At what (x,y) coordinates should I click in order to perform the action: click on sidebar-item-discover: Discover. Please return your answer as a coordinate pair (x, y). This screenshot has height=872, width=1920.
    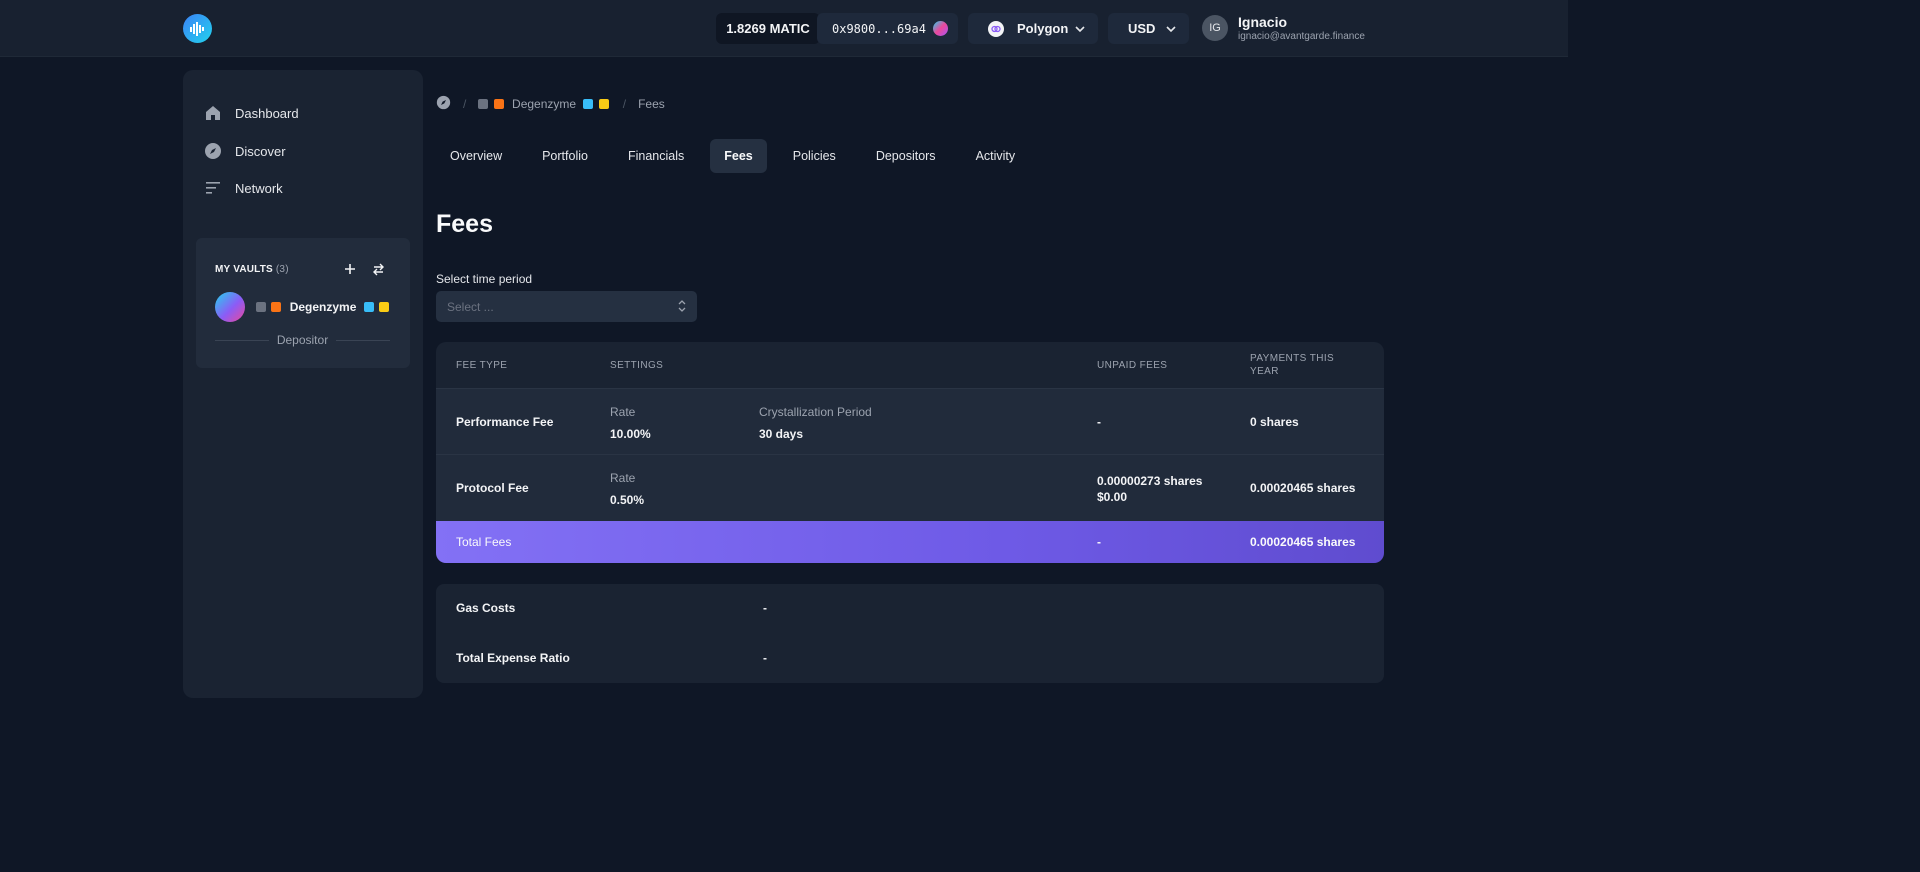
    Looking at the image, I should click on (244, 151).